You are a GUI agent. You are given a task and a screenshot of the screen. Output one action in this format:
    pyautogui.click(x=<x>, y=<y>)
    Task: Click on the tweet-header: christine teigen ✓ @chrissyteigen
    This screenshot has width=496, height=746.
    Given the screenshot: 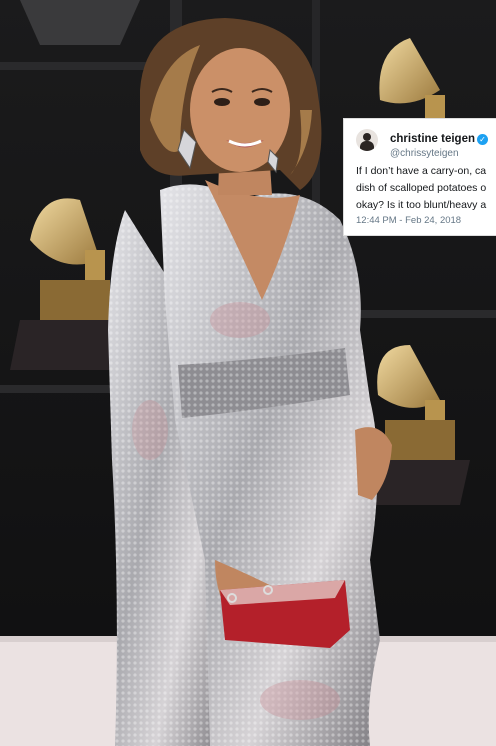 What is the action you would take?
    pyautogui.click(x=426, y=146)
    